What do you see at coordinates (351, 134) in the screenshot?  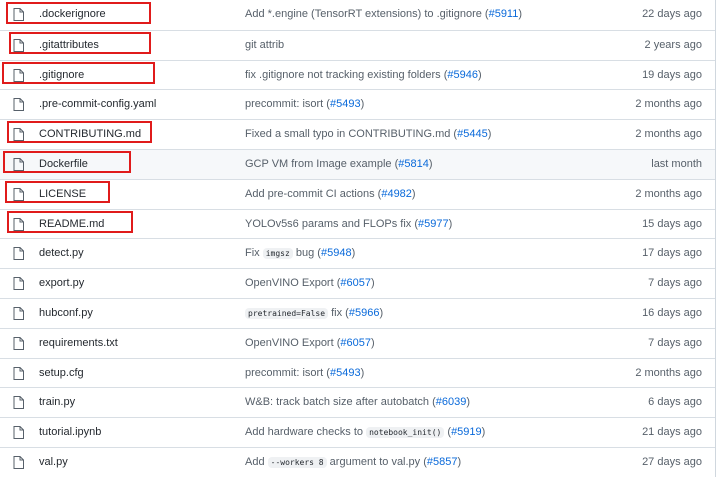 I see `commit-message-text: Fixed a small typo in CONTRIBUTING.md (` at bounding box center [351, 134].